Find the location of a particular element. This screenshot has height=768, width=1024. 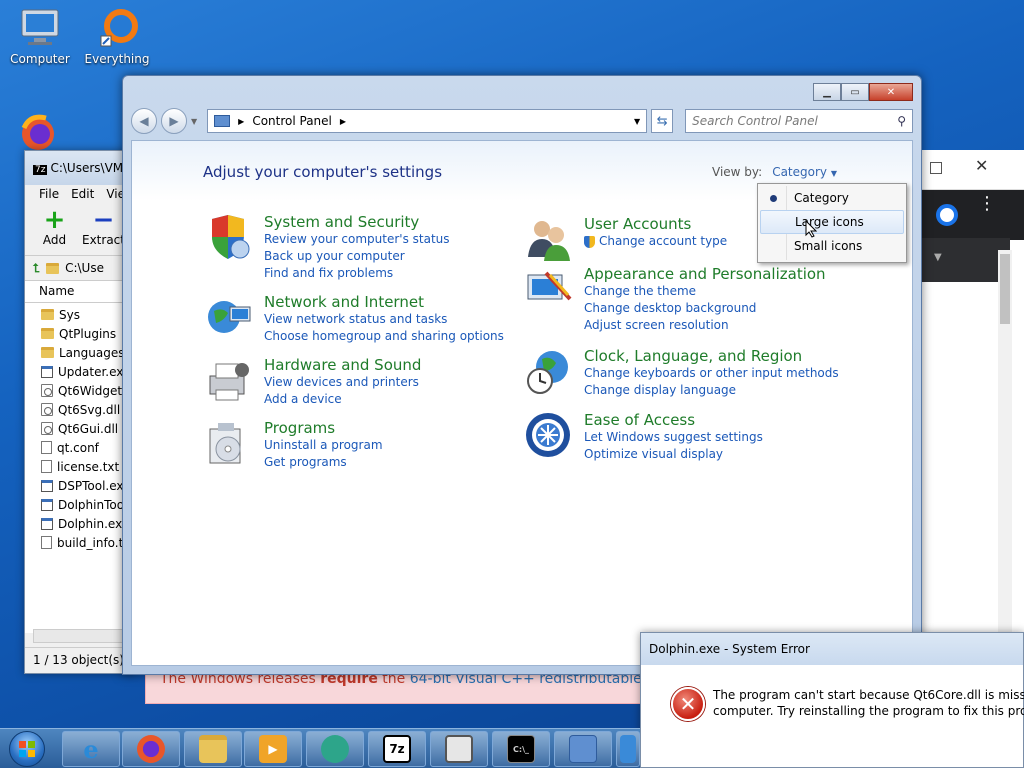

plus-icon: + is located at coordinates (54, 220).